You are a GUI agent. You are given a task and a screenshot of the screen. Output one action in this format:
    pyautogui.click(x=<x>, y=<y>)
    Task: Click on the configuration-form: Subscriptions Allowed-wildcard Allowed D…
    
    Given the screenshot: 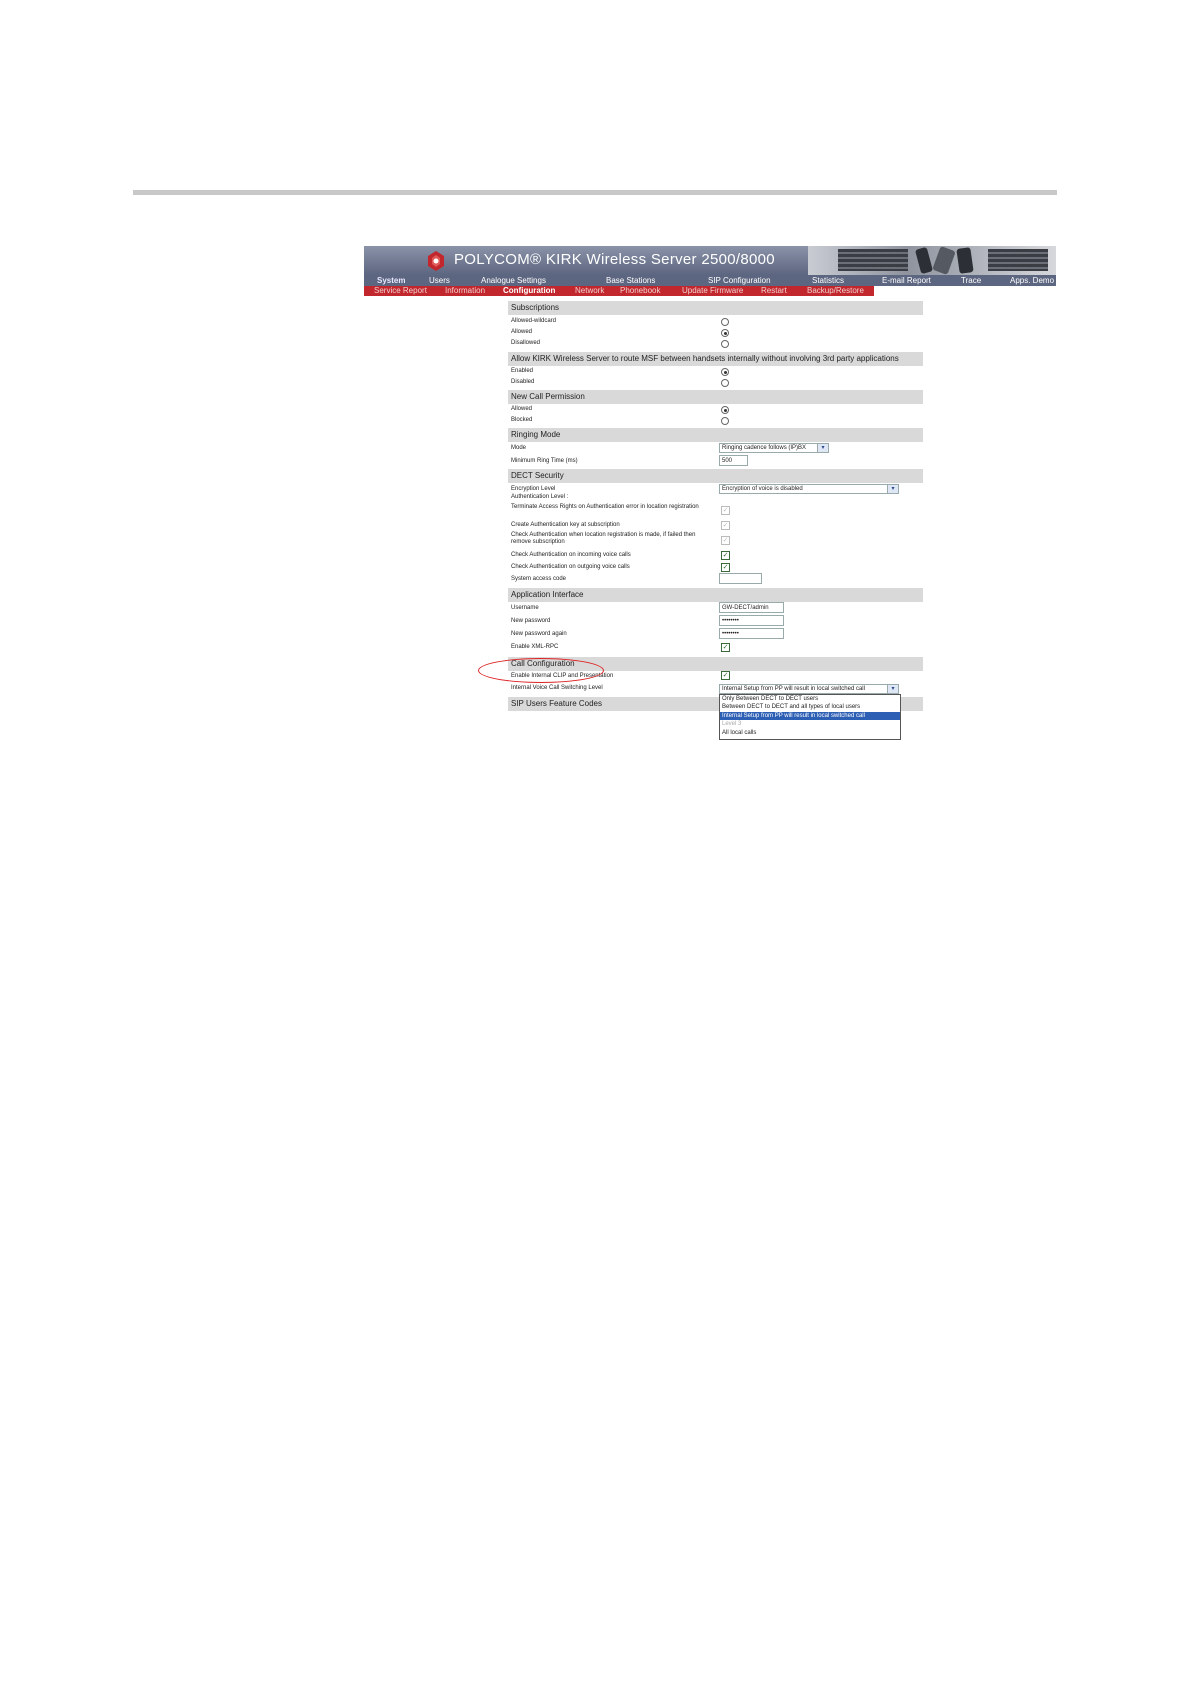 What is the action you would take?
    pyautogui.click(x=715, y=529)
    